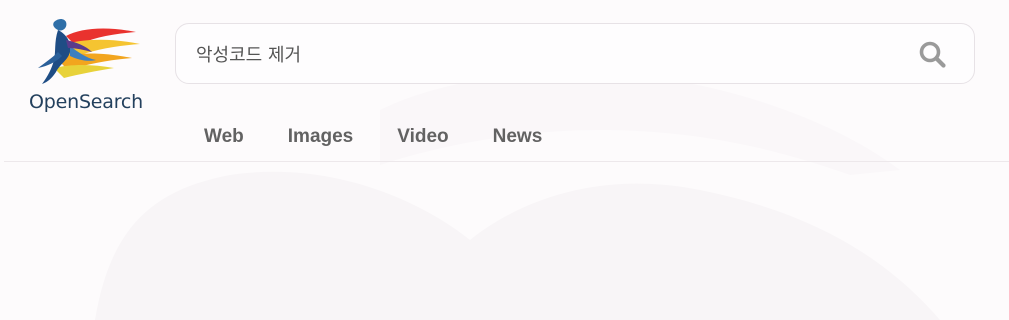 This screenshot has height=320, width=1009. I want to click on opensearch-logo: OpenSearch, so click(89, 68).